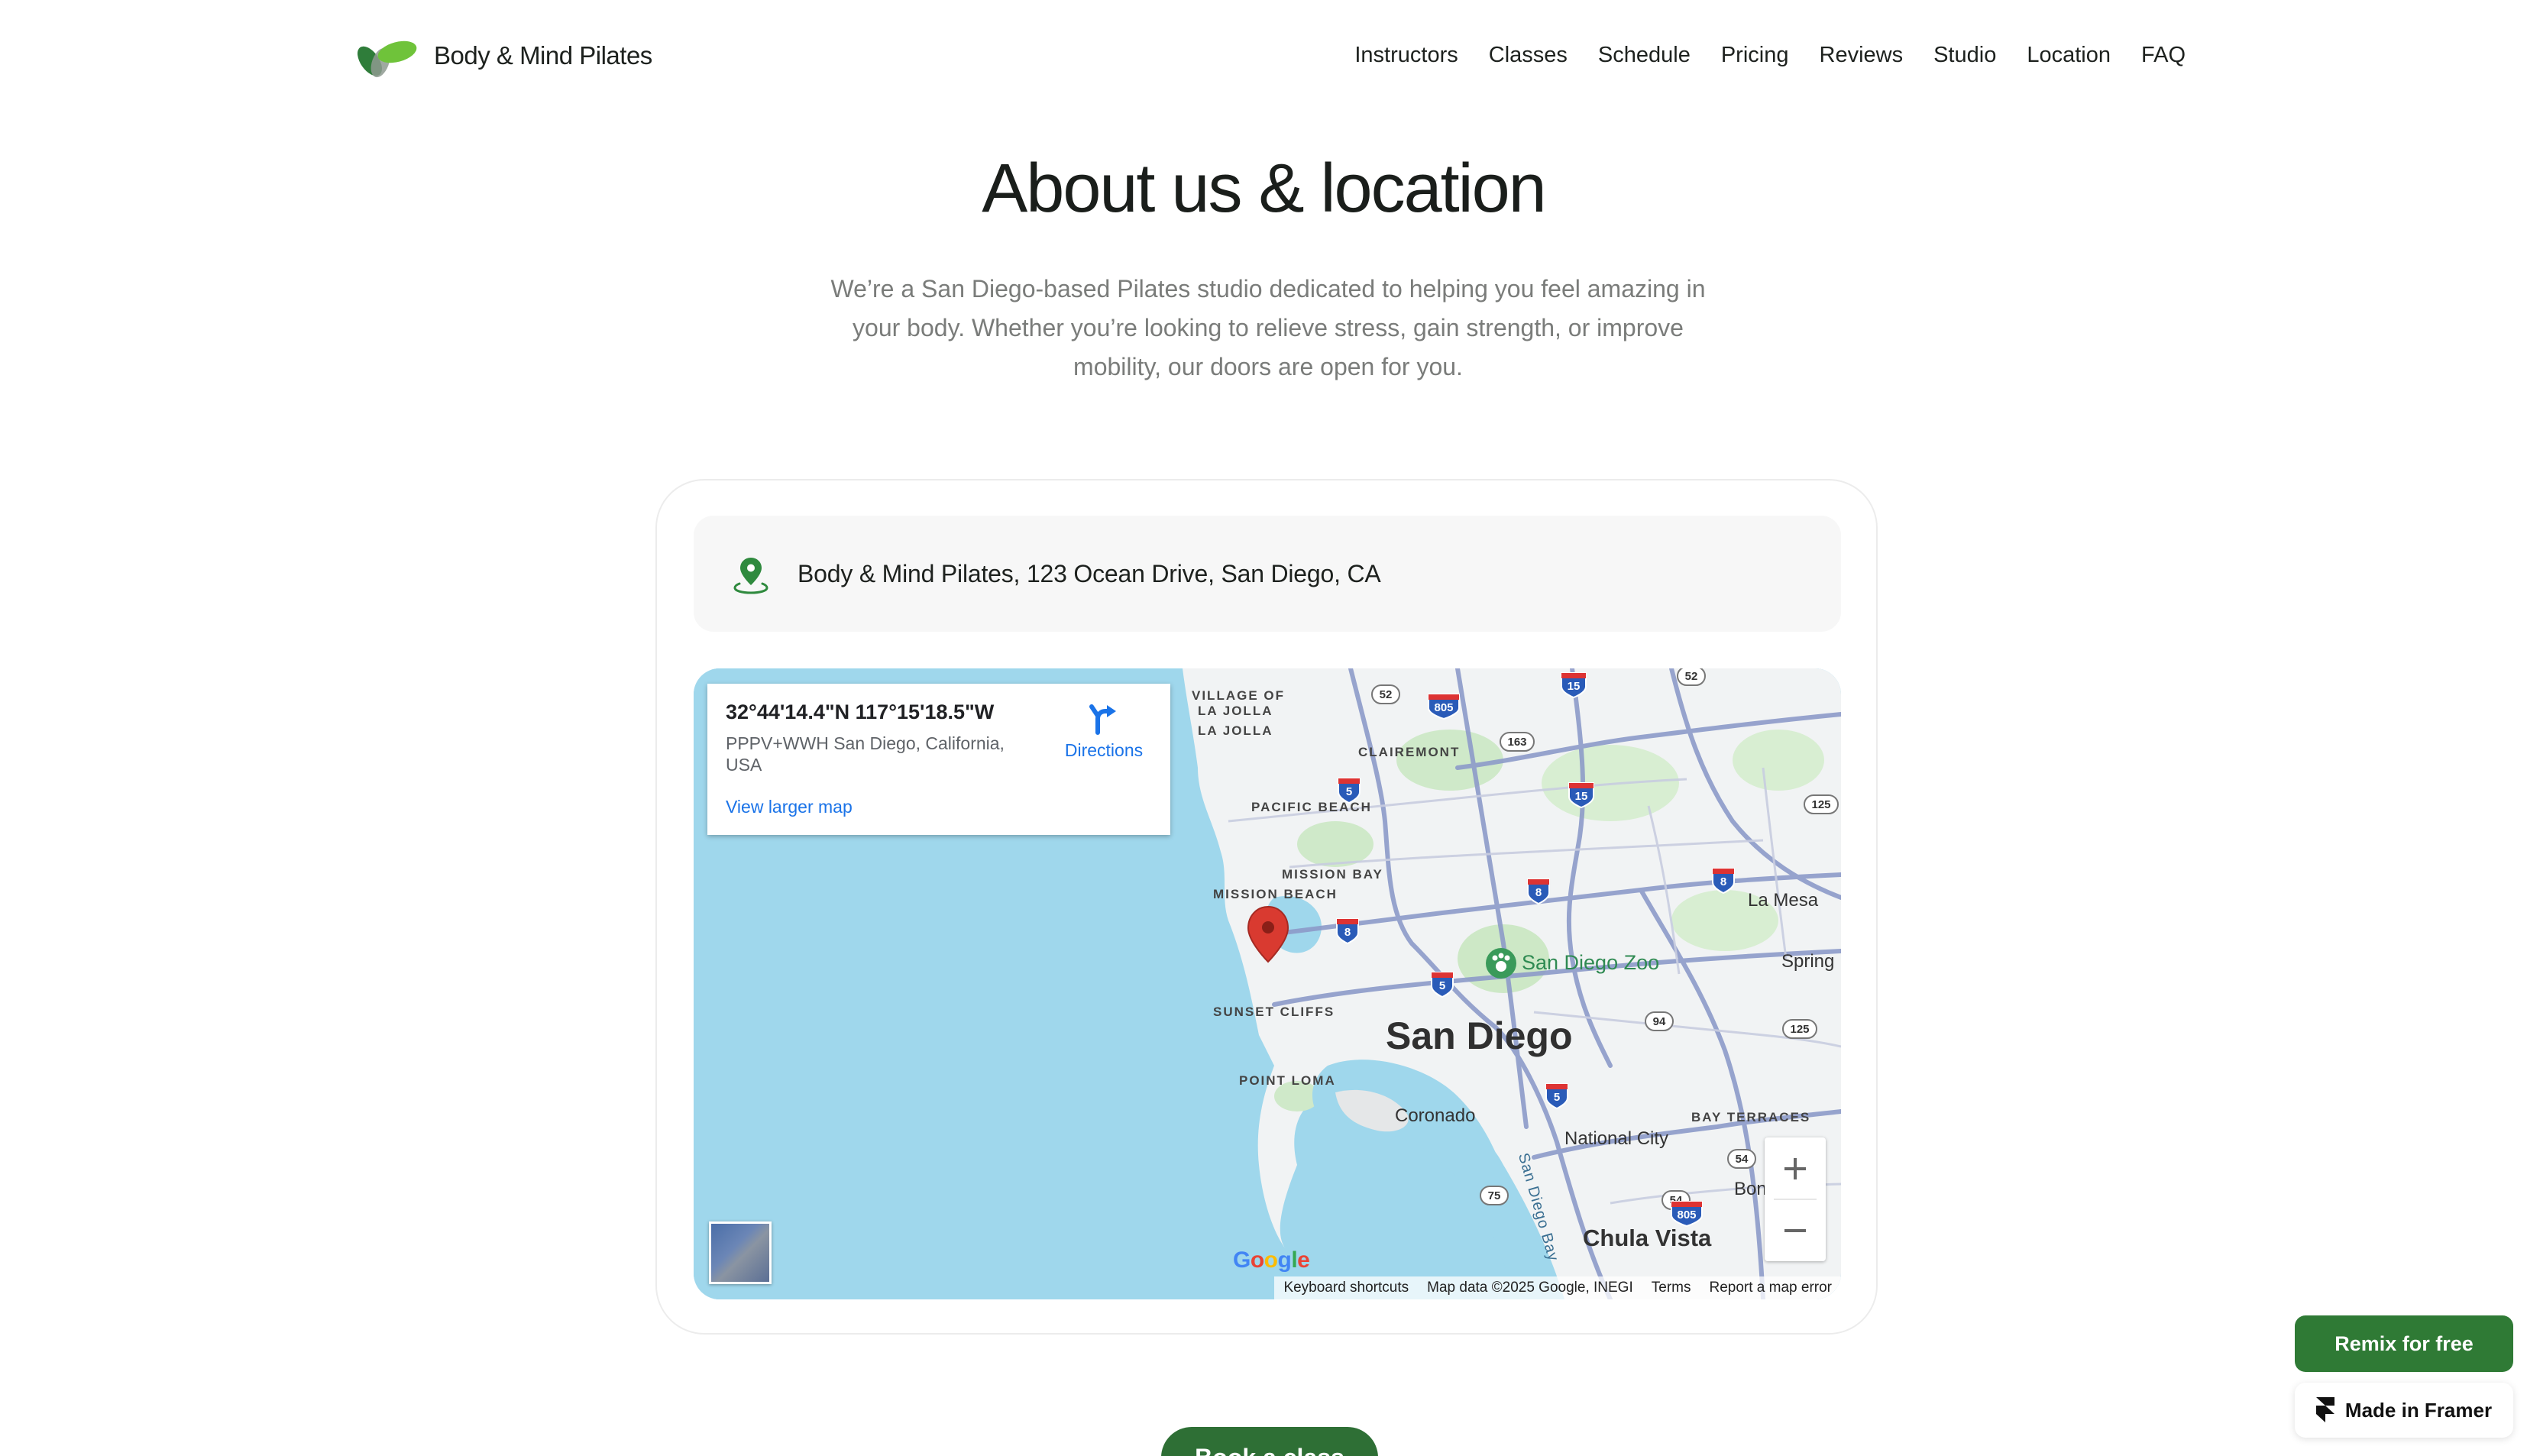  What do you see at coordinates (1238, 695) in the screenshot?
I see `map-label-village-of: VILLAGE OF` at bounding box center [1238, 695].